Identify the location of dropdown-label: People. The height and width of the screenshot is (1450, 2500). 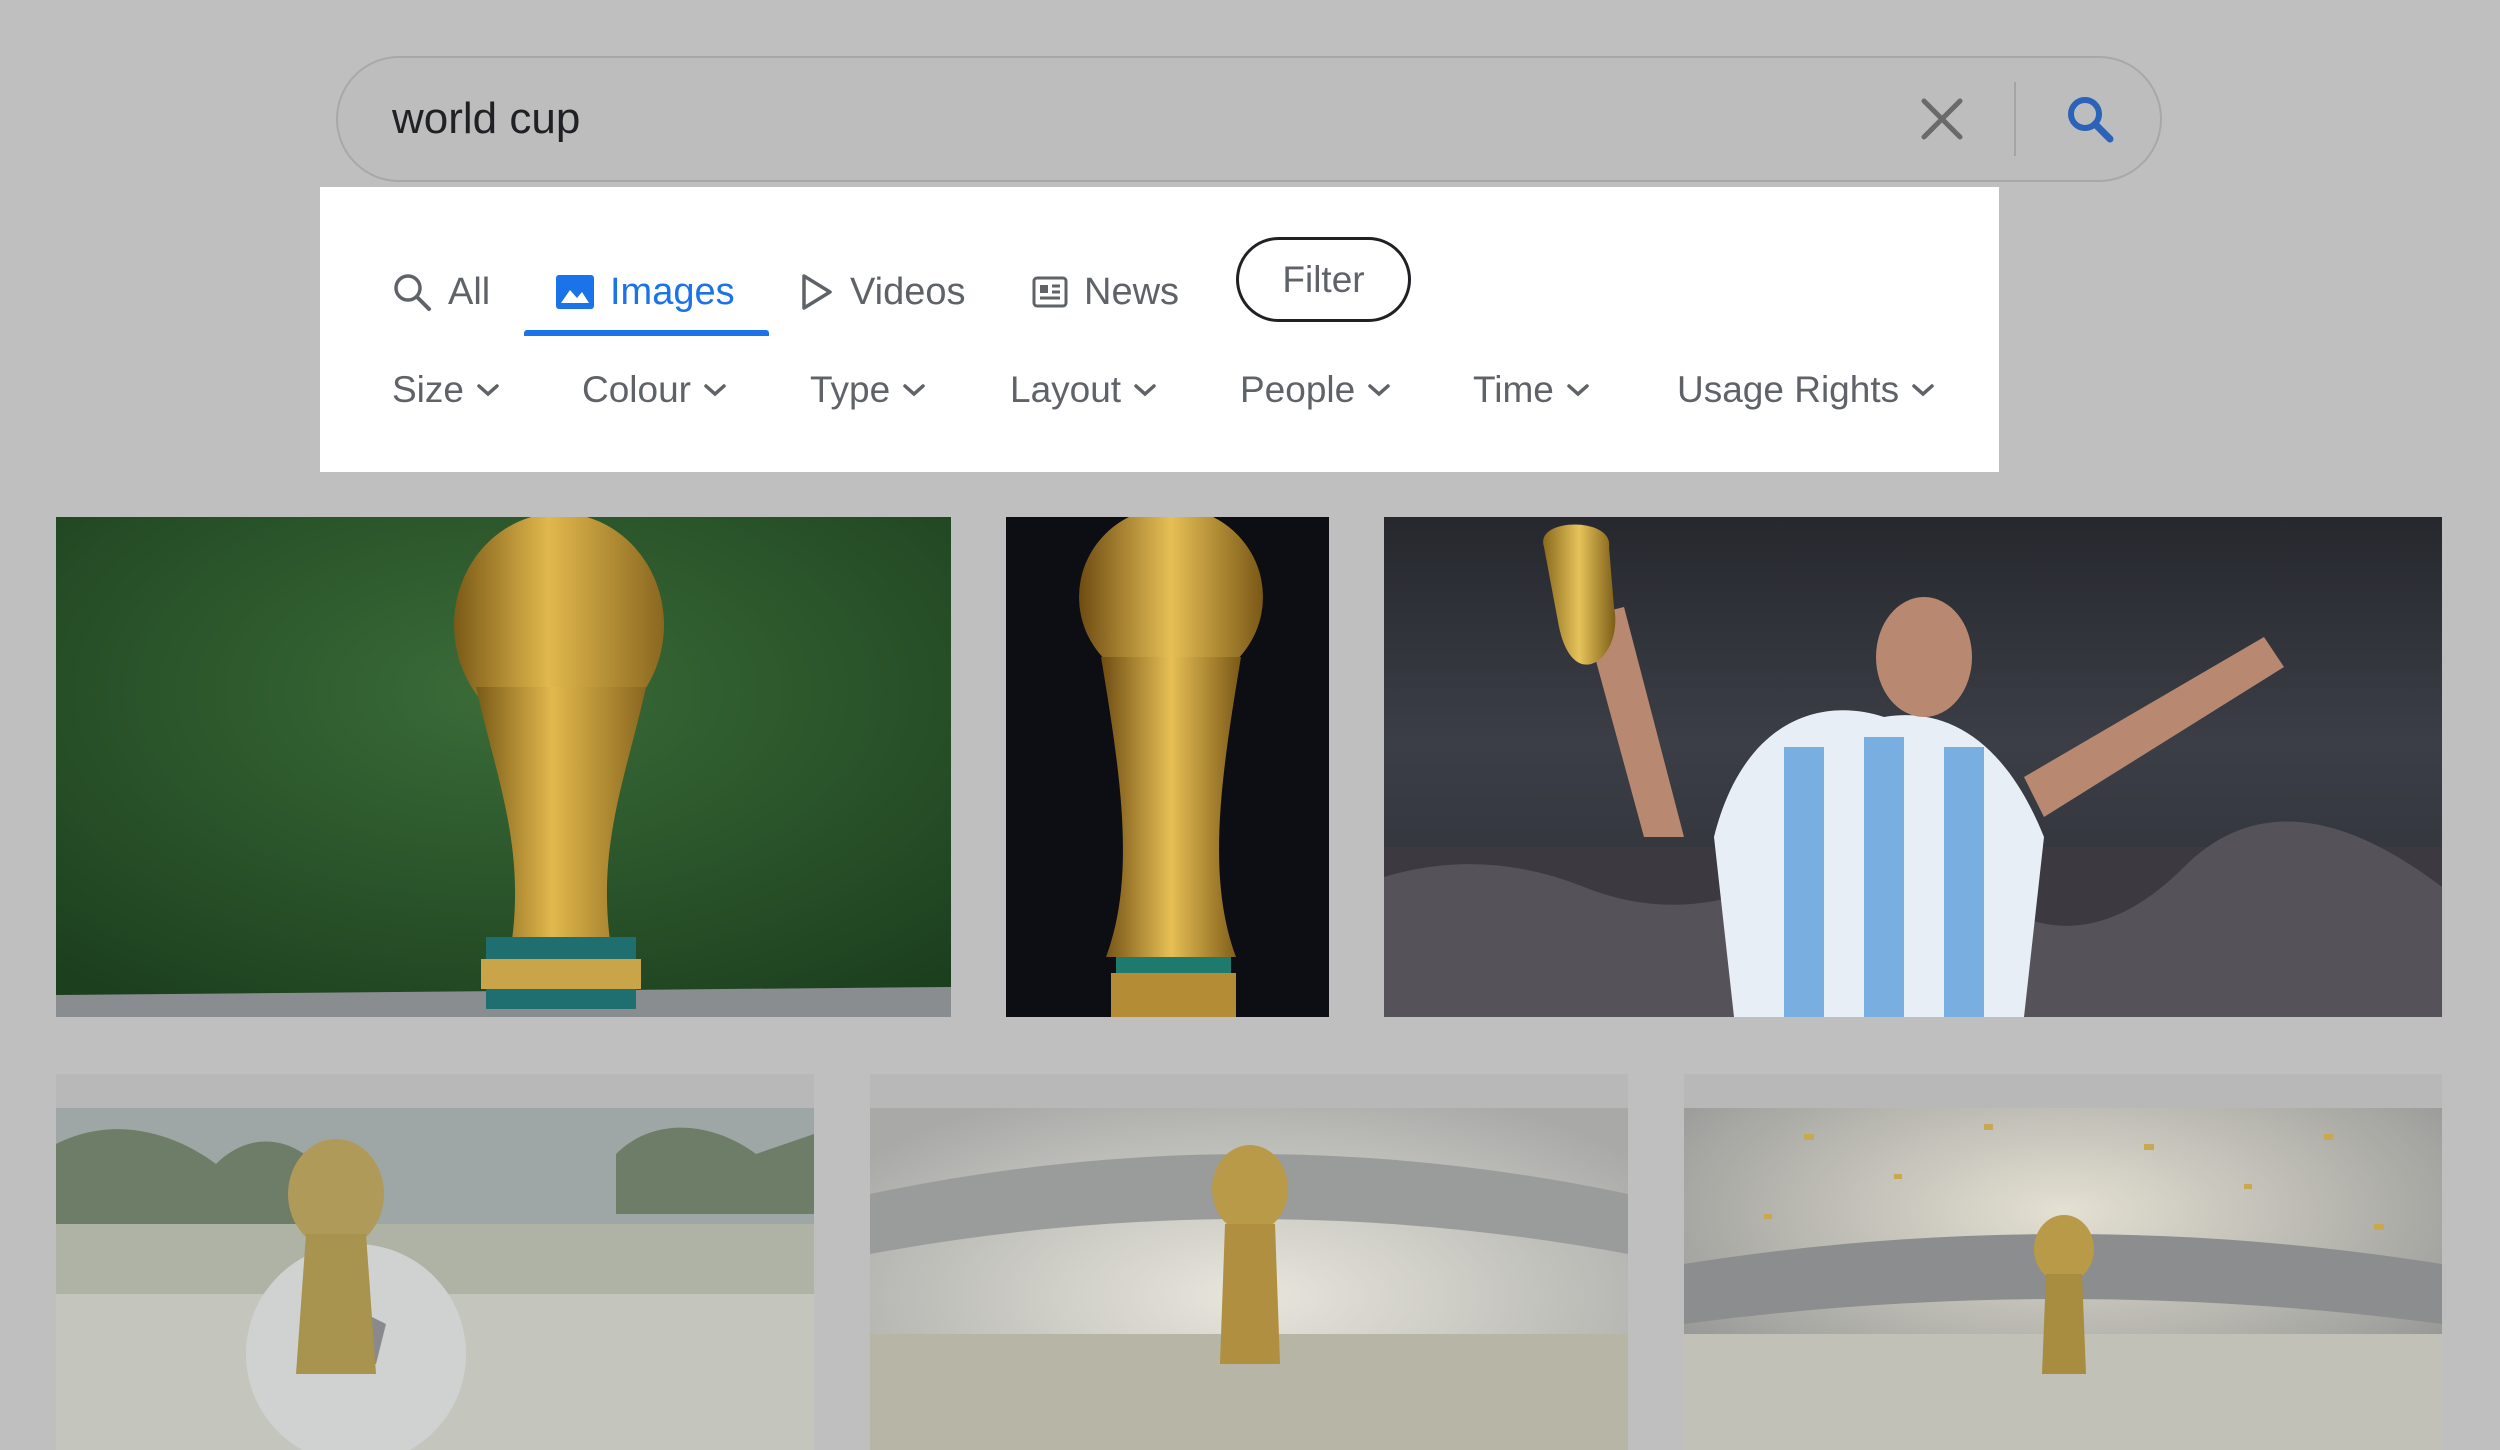
(1298, 389).